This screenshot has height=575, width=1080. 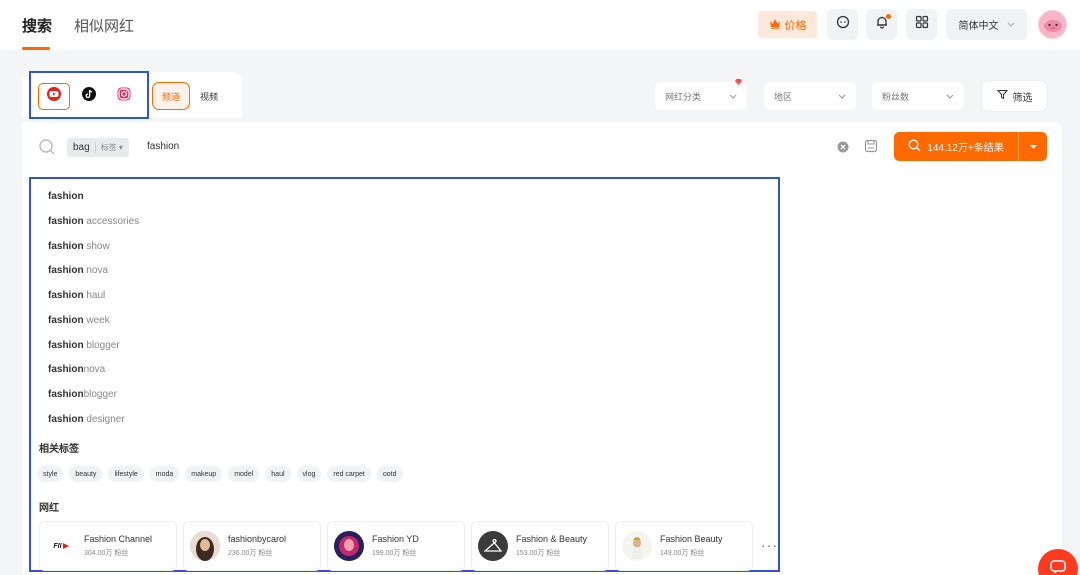 What do you see at coordinates (965, 148) in the screenshot?
I see `result-count-label: 144.12万+条结果` at bounding box center [965, 148].